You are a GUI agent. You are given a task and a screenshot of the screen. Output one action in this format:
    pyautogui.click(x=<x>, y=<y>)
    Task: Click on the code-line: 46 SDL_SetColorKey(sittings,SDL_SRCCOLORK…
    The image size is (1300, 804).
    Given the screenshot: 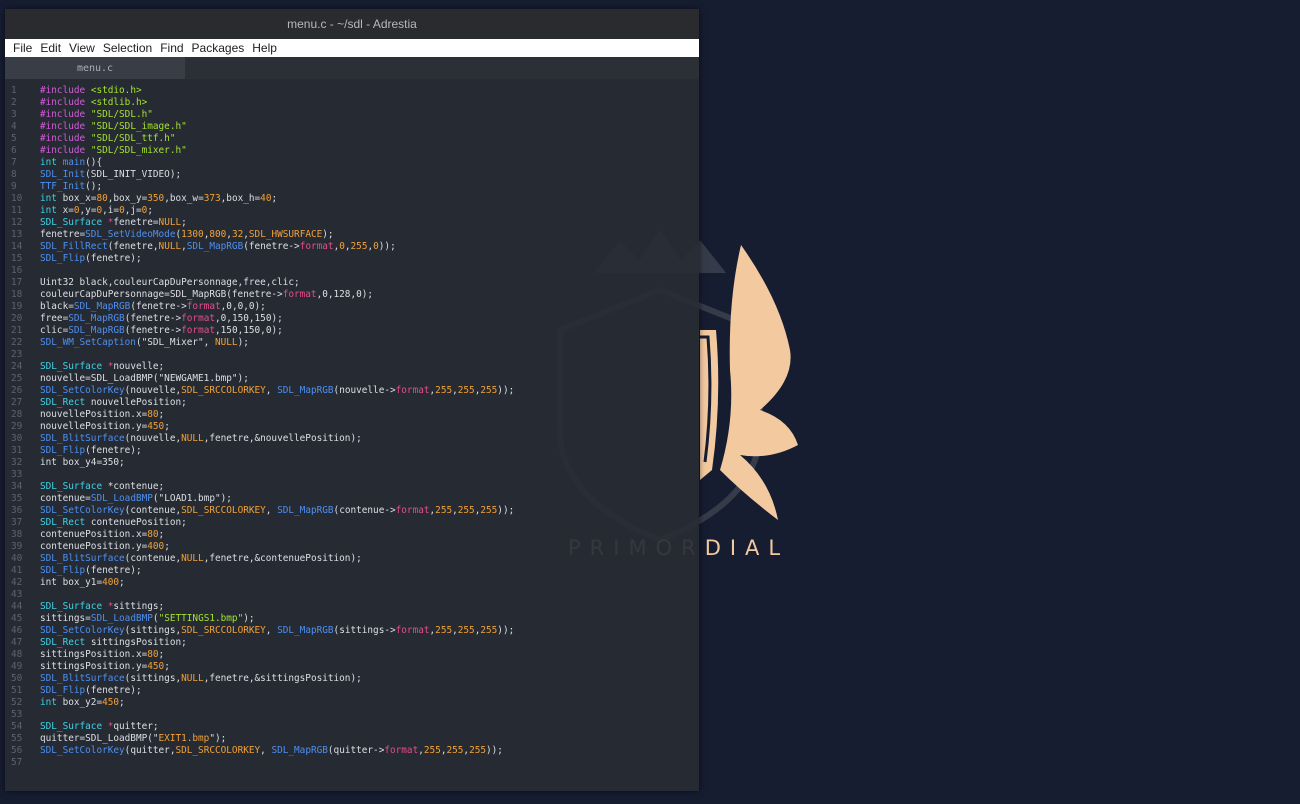 What is the action you would take?
    pyautogui.click(x=352, y=631)
    